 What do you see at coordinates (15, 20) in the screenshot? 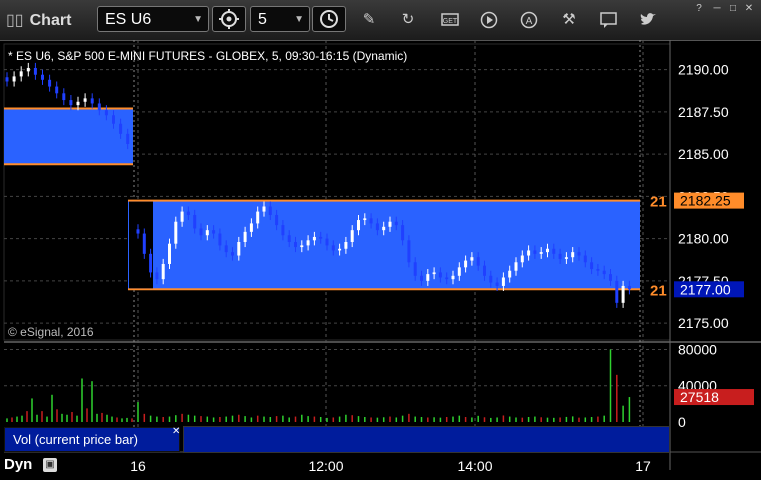
I see `chart-window-icon: ▯▯` at bounding box center [15, 20].